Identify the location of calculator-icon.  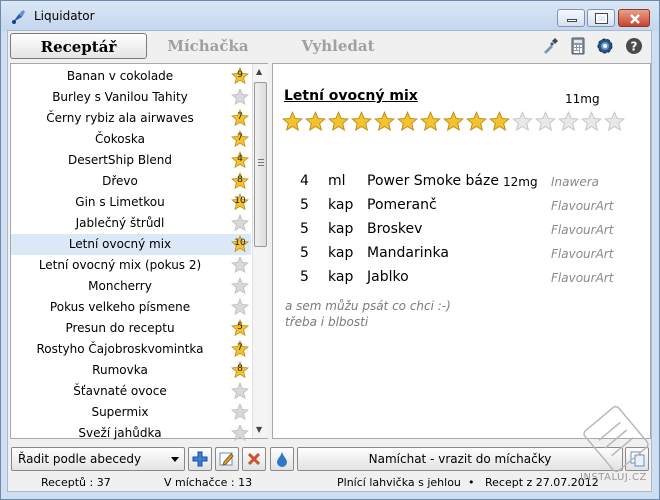
(578, 46).